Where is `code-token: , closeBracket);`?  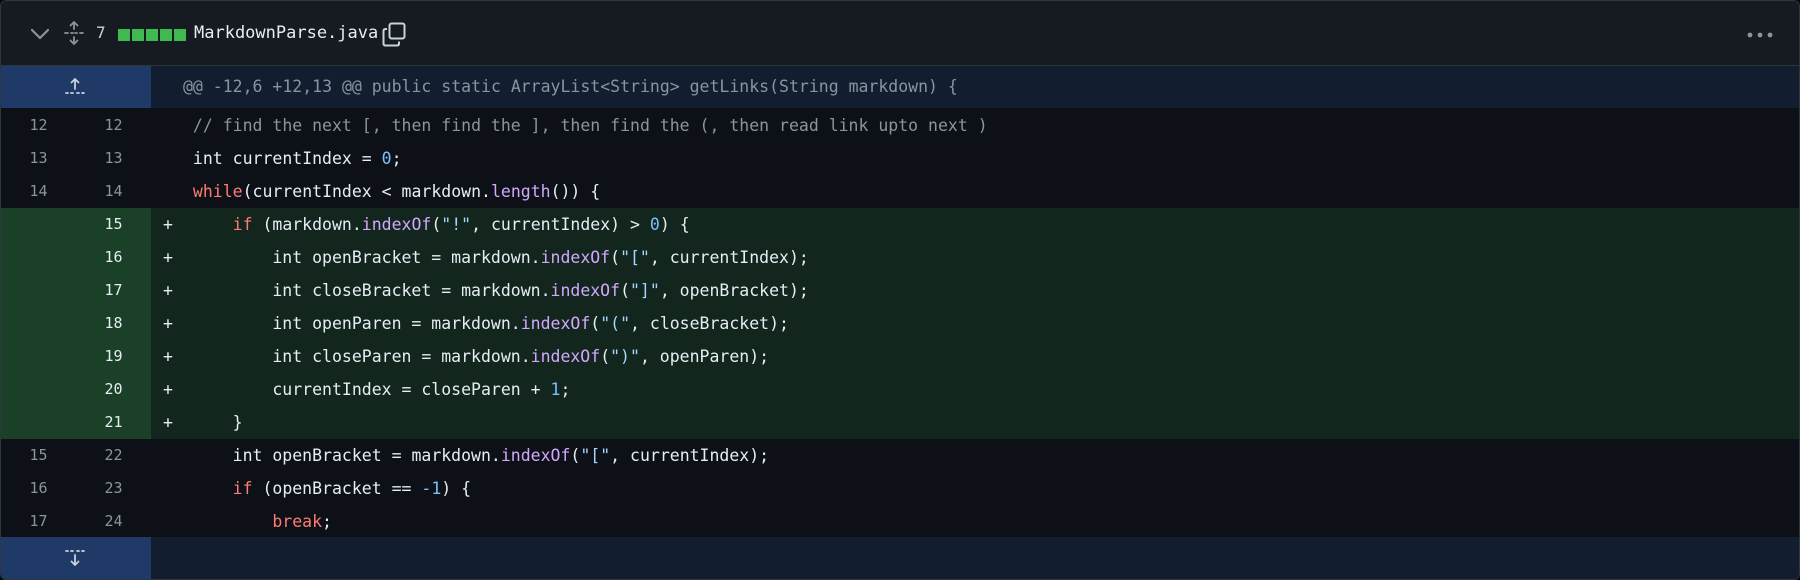
code-token: , closeBracket); is located at coordinates (709, 323).